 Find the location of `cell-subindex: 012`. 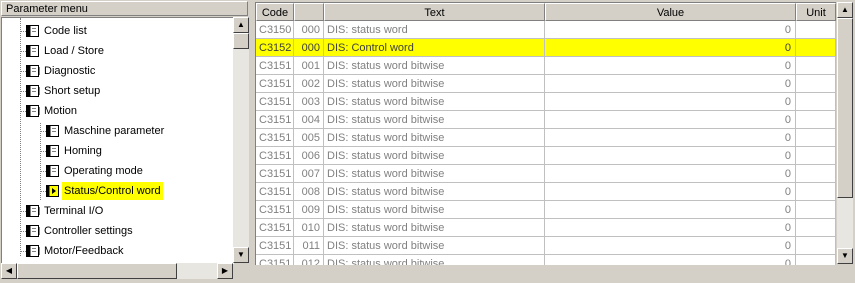

cell-subindex: 012 is located at coordinates (309, 260).